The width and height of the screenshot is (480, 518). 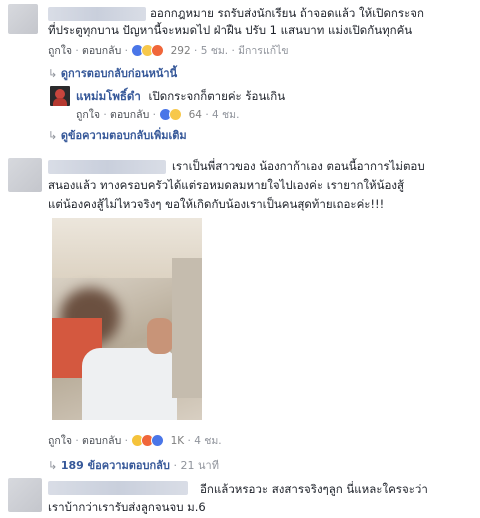 What do you see at coordinates (158, 50) in the screenshot?
I see `angry-reaction-icon` at bounding box center [158, 50].